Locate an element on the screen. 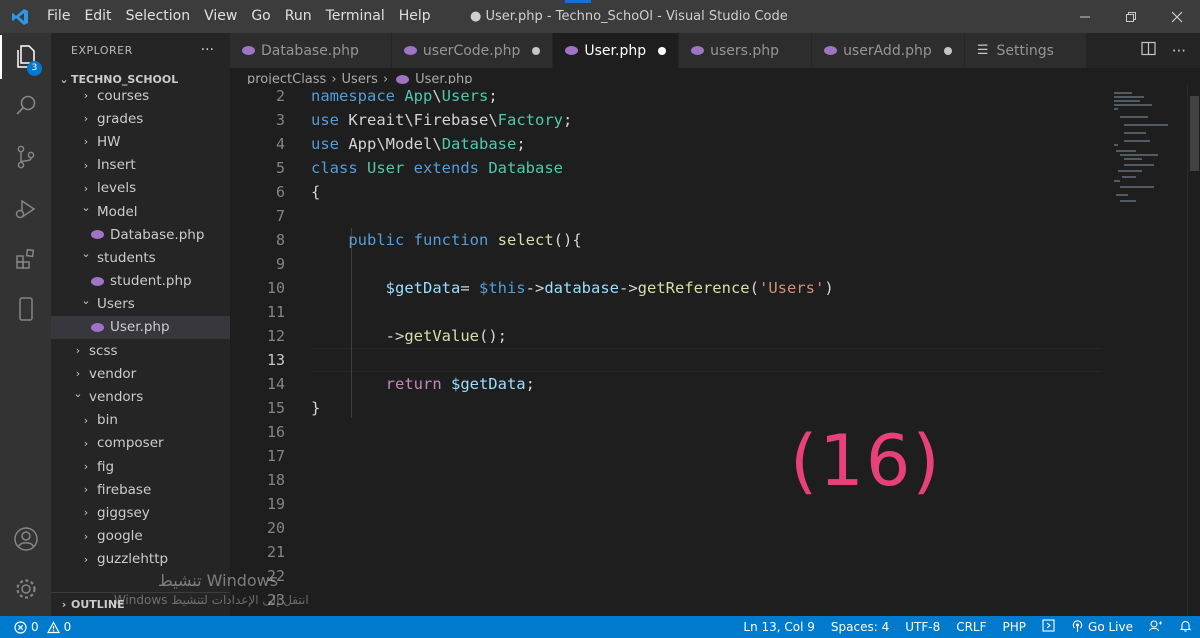 The image size is (1200, 638). folder-item: ⌄ Users is located at coordinates (140, 304).